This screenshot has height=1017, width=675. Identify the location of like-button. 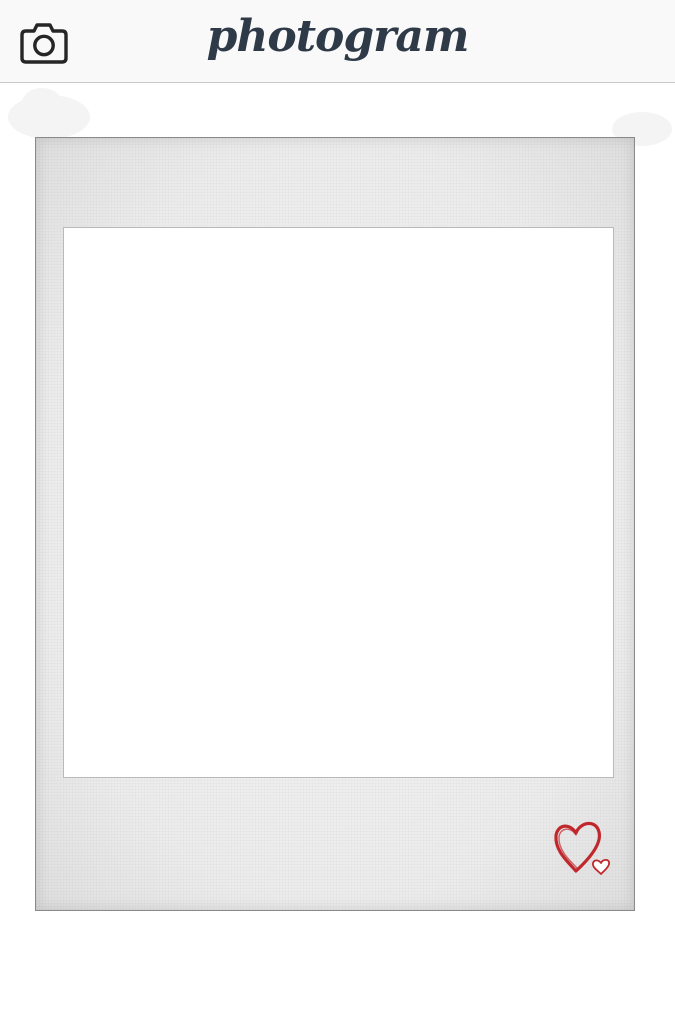
(584, 849).